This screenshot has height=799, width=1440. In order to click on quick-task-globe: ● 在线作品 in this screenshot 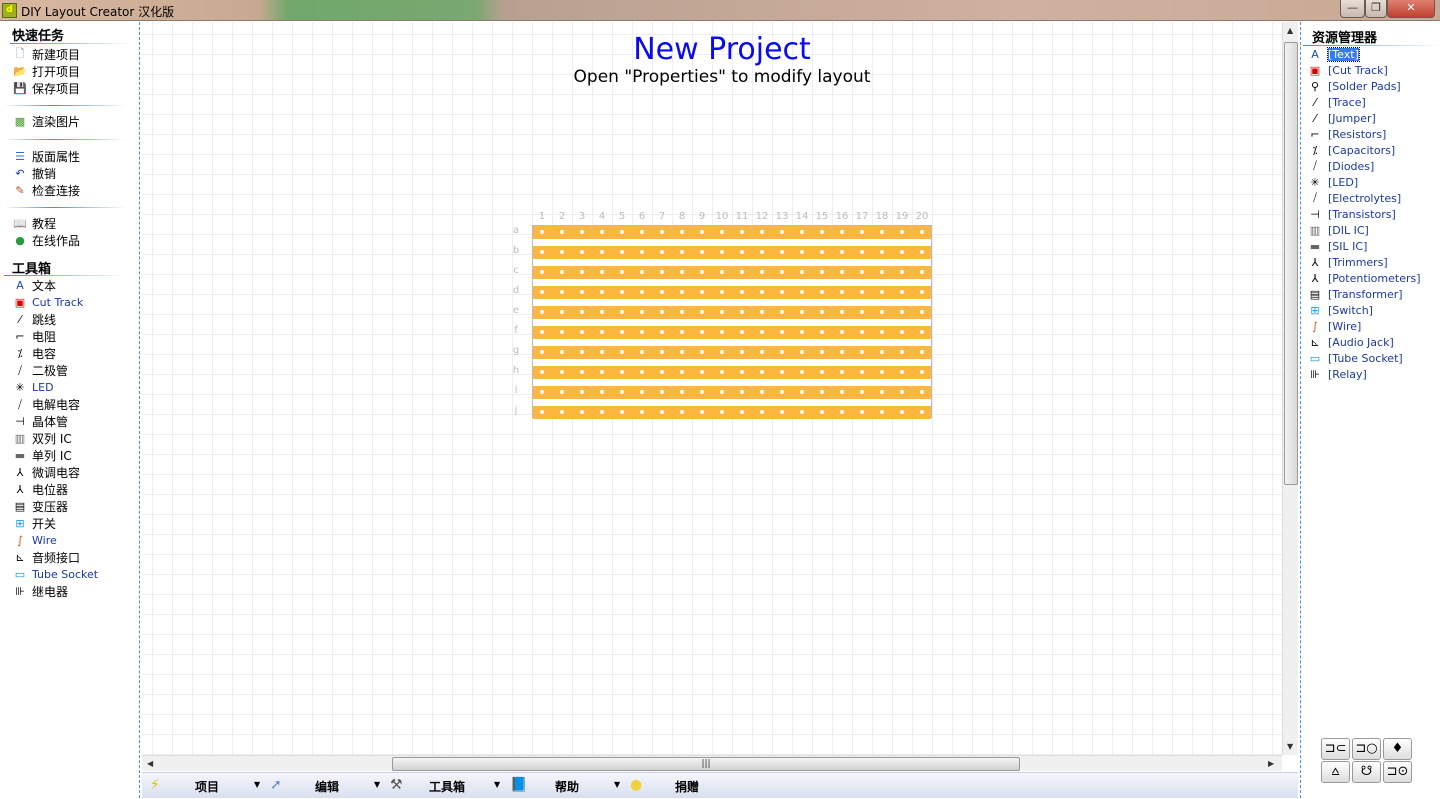, I will do `click(46, 240)`.